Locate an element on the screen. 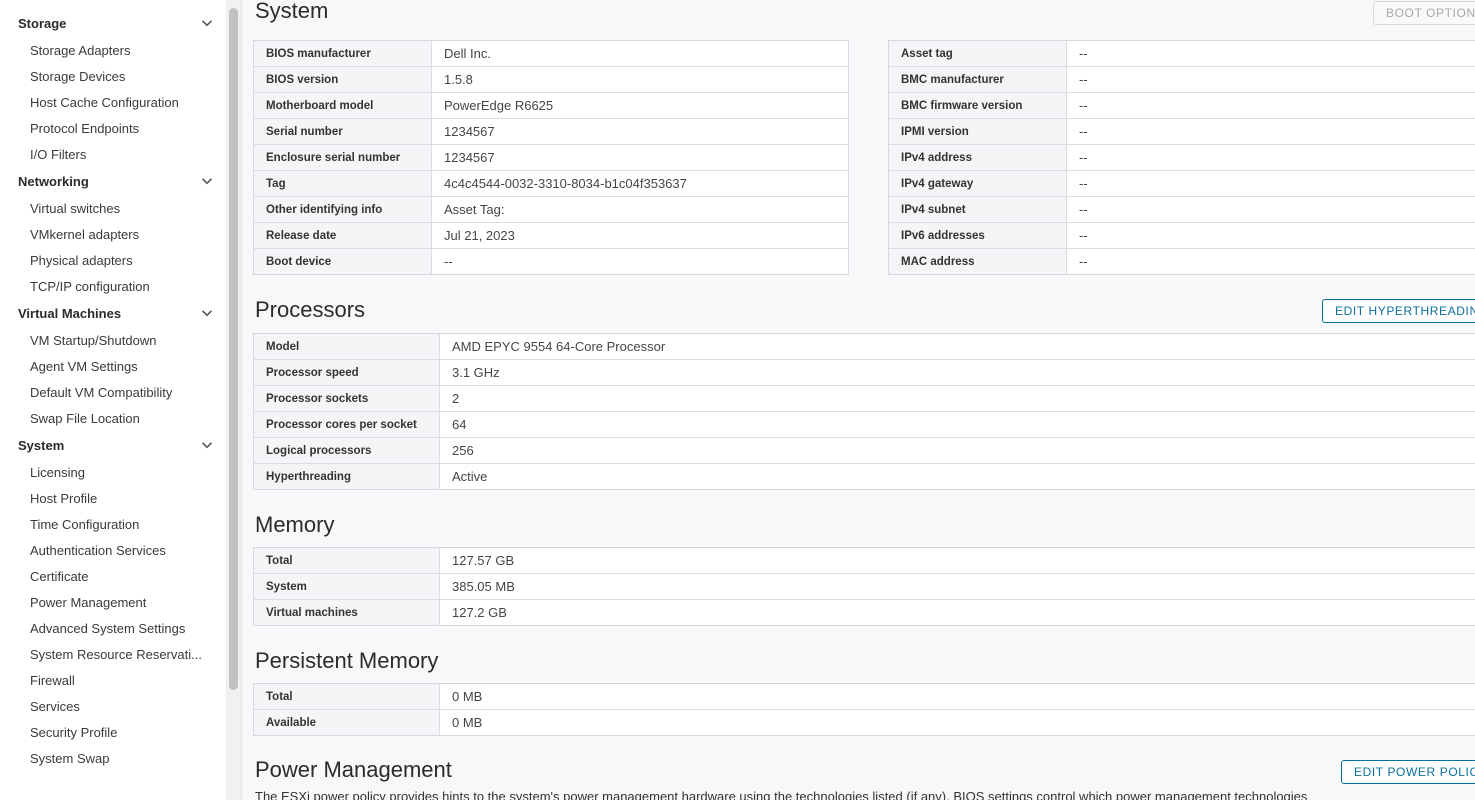 The image size is (1475, 800). boot-options-button: BOOT OPTIONS is located at coordinates (1424, 13).